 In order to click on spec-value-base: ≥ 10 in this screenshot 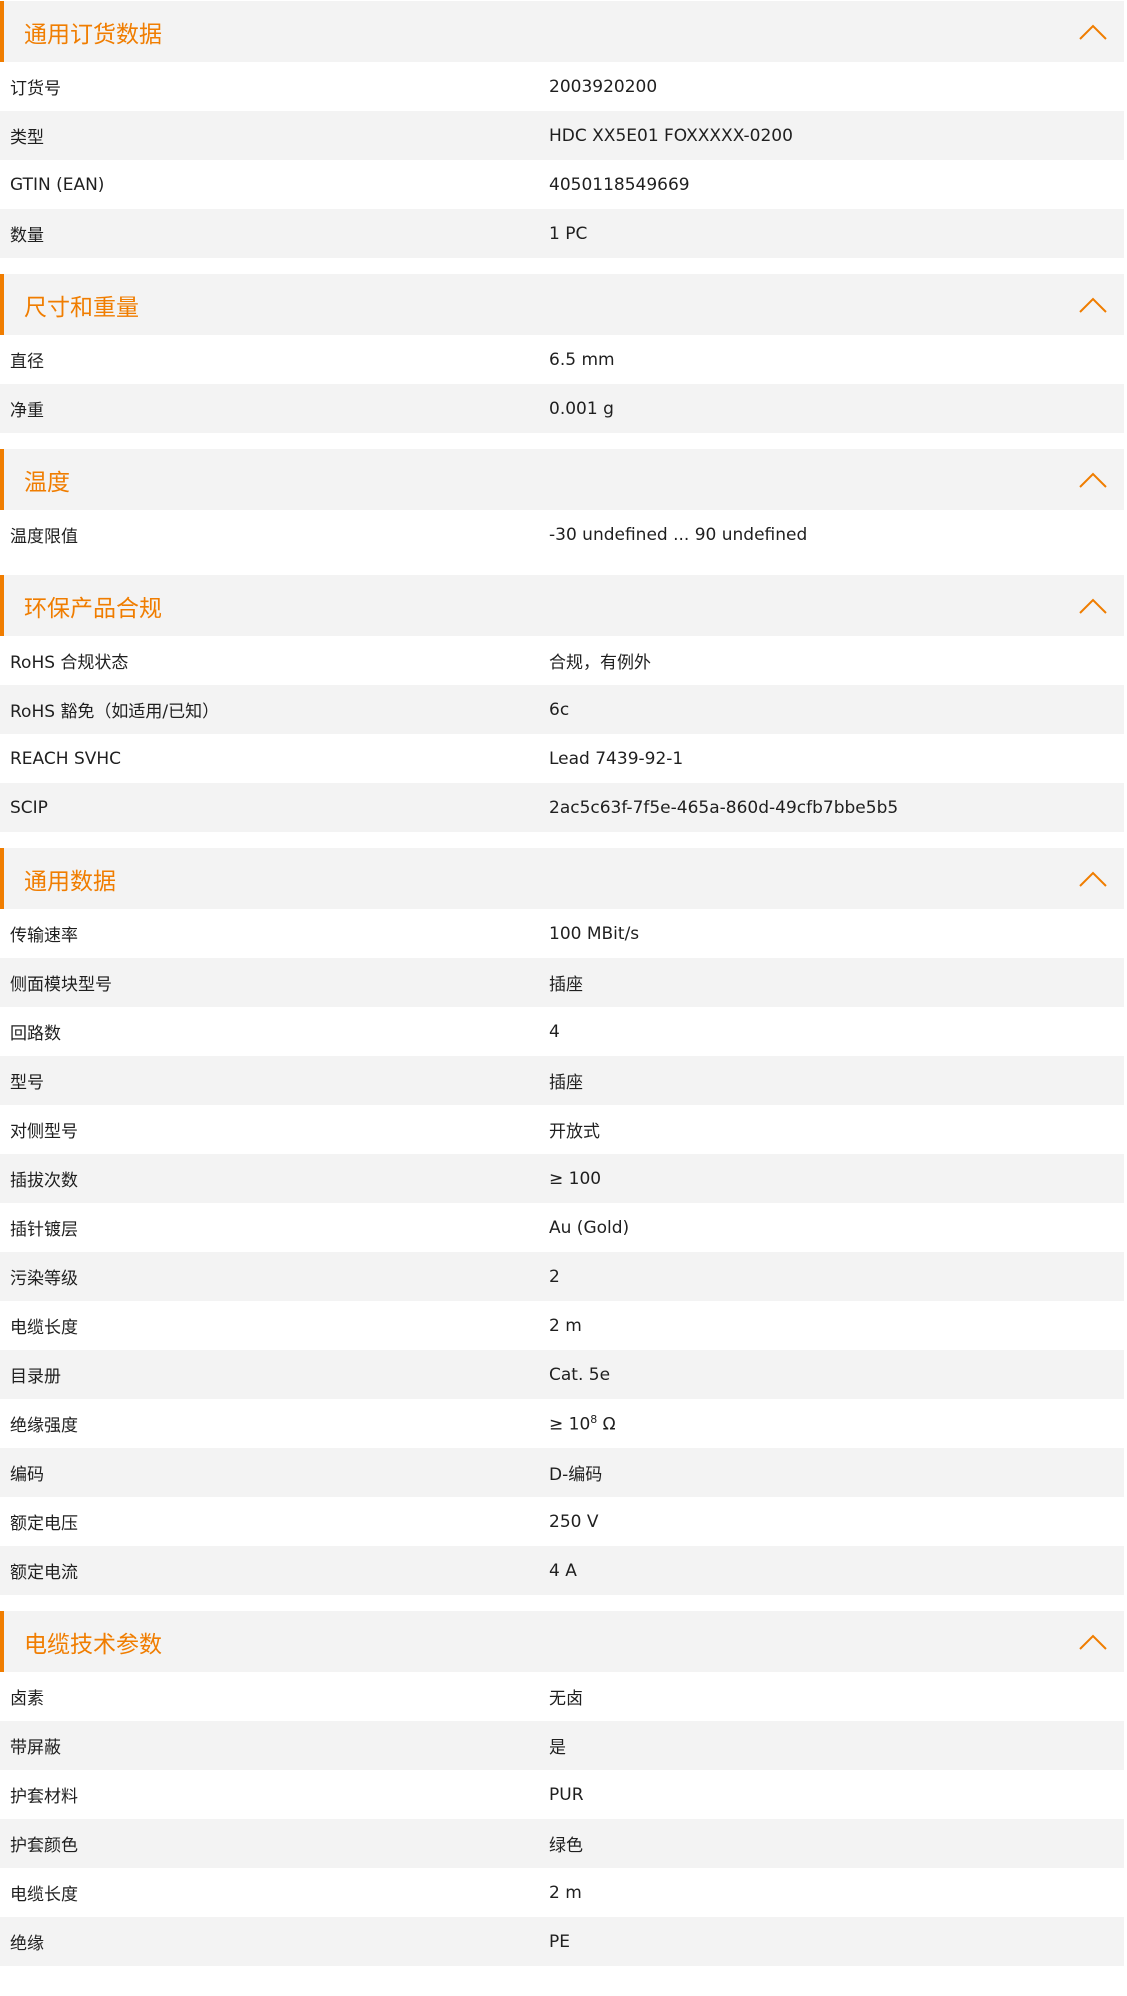, I will do `click(570, 1424)`.